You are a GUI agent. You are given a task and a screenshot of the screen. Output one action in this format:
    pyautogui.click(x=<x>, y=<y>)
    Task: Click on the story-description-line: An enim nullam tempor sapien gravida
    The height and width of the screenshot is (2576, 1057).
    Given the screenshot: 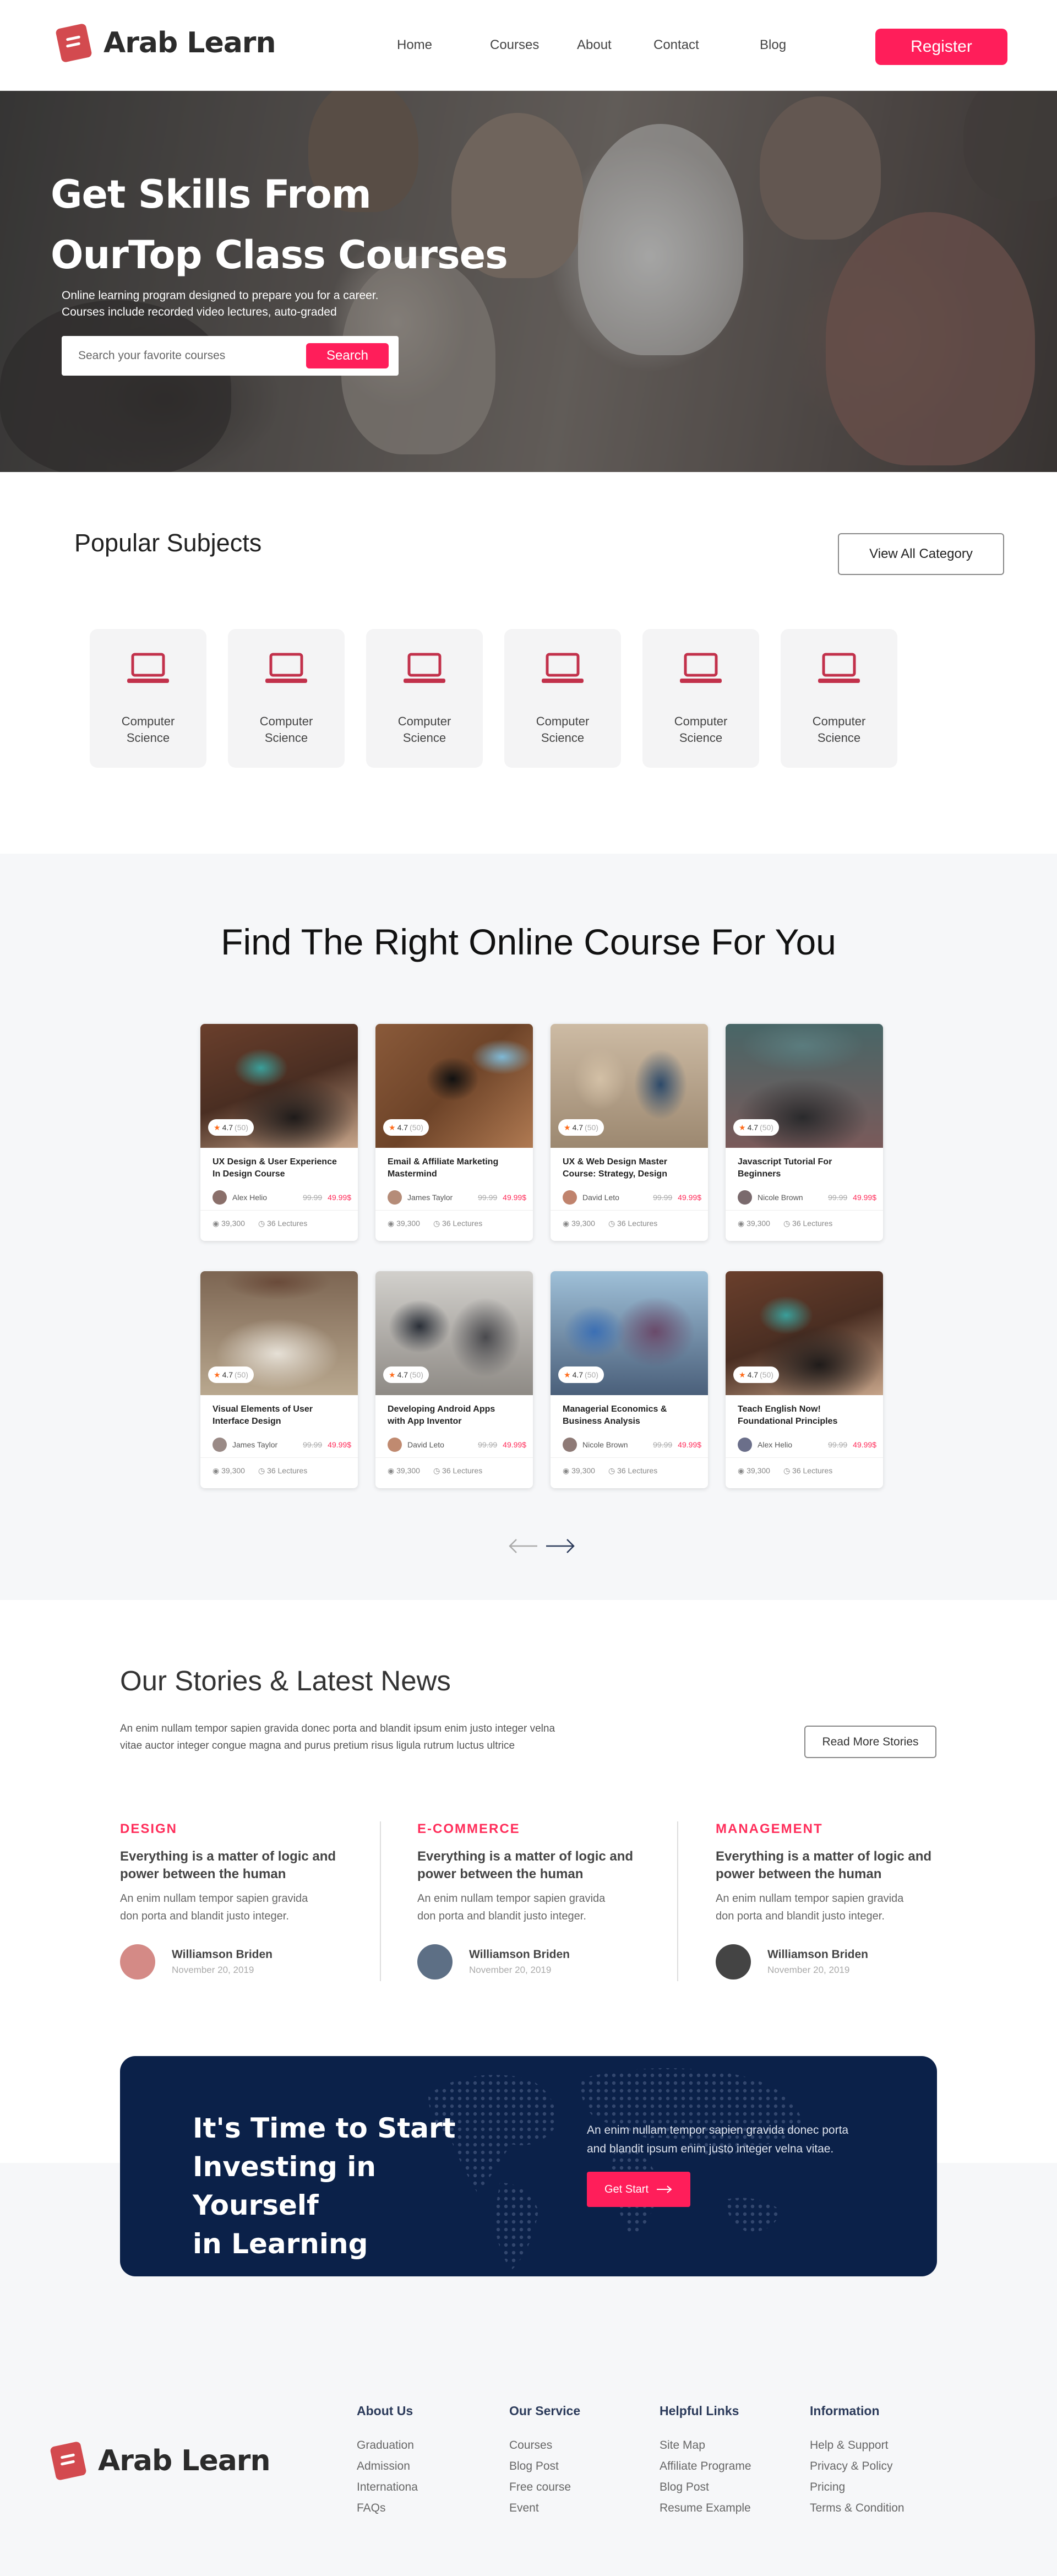 What is the action you would take?
    pyautogui.click(x=810, y=1898)
    